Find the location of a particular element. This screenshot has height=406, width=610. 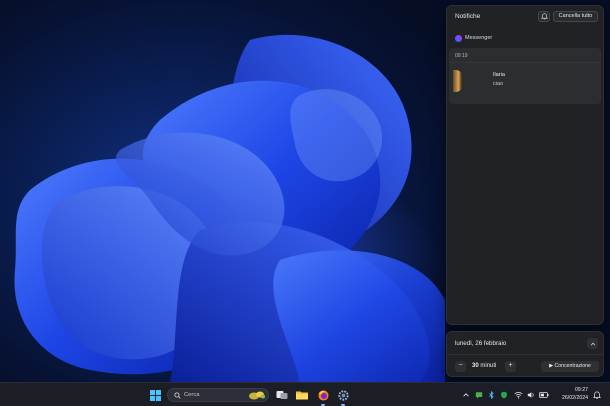

file-explorer-button is located at coordinates (302, 395).